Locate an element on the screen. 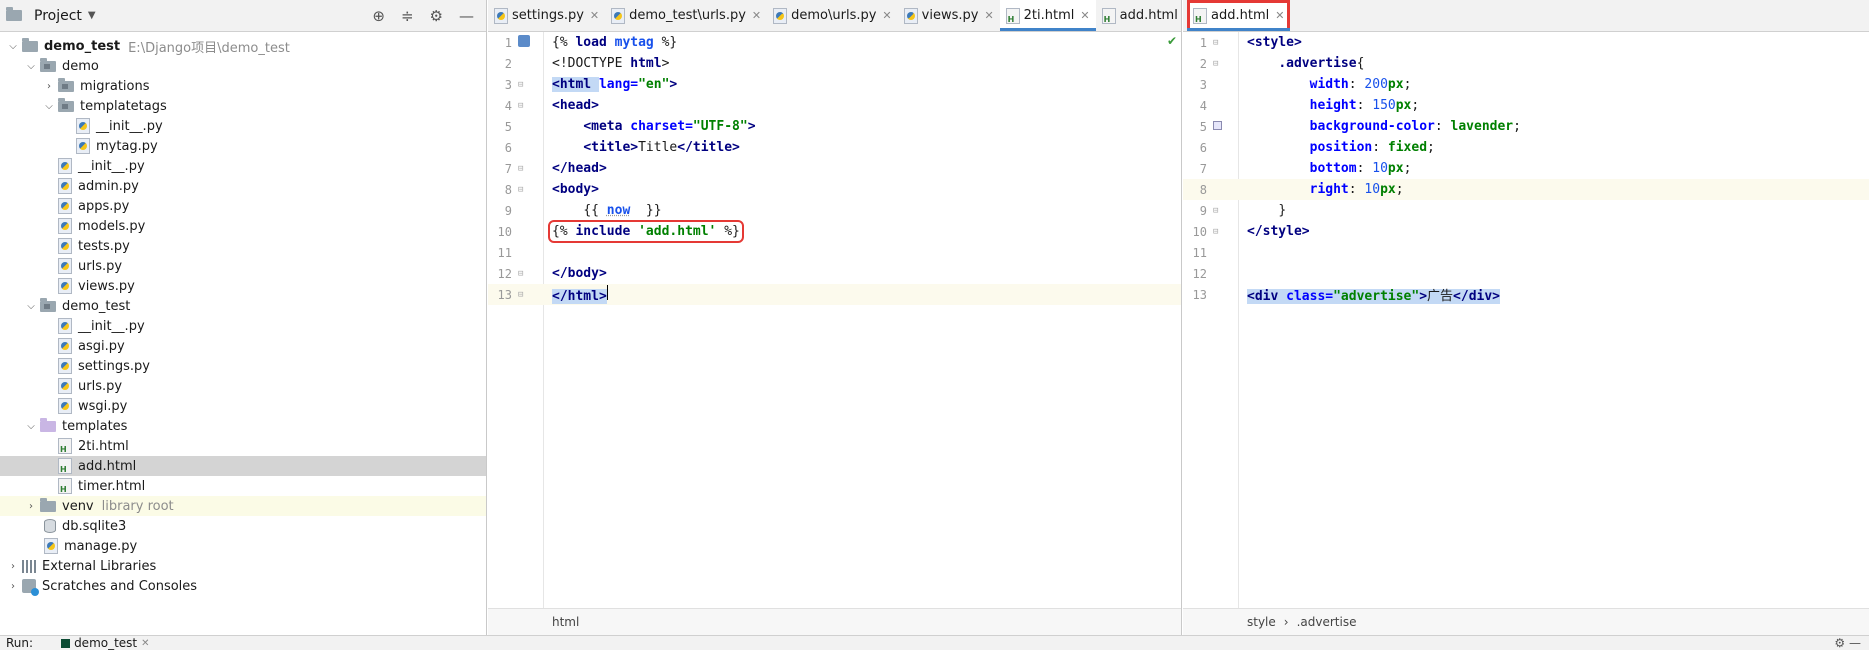 The image size is (1869, 650). tree-item: ⌵ demo is located at coordinates (243, 66).